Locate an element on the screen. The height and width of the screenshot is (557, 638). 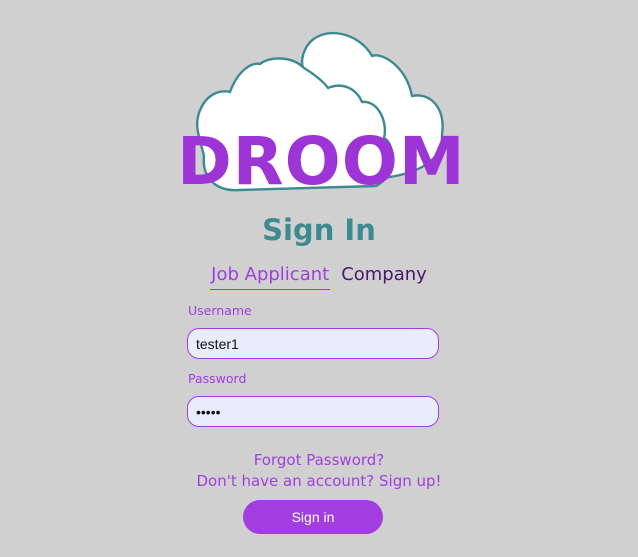
forgot-password-link: Forgot Password? is located at coordinates (319, 460).